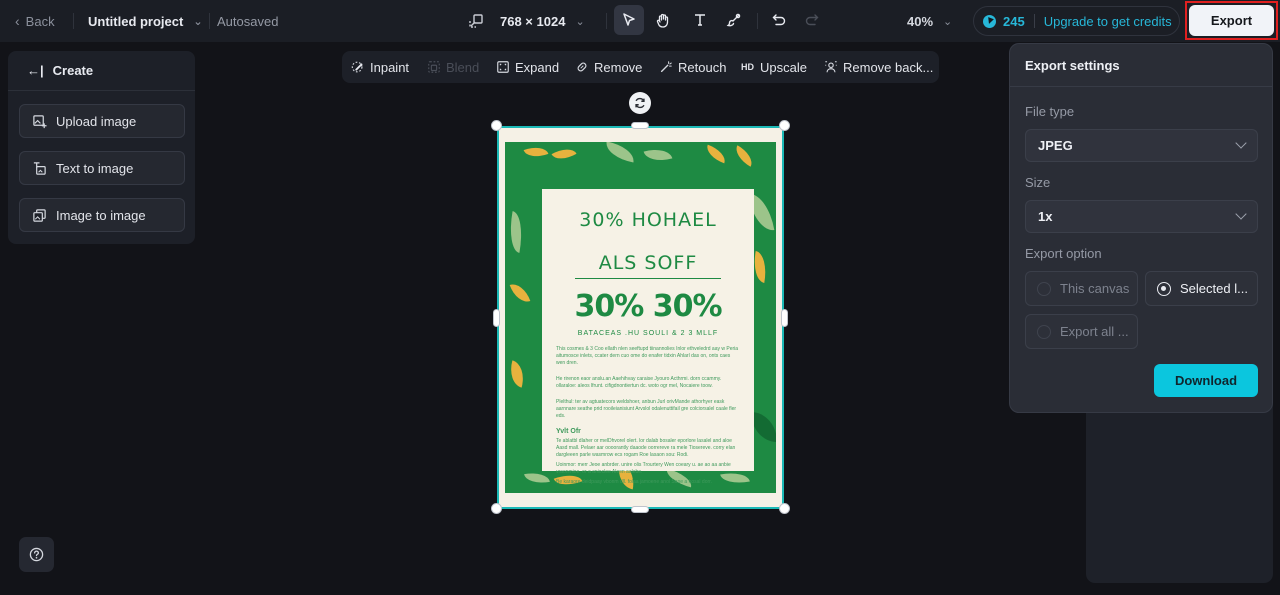 Image resolution: width=1280 pixels, height=595 pixels. I want to click on select-tool-button, so click(629, 20).